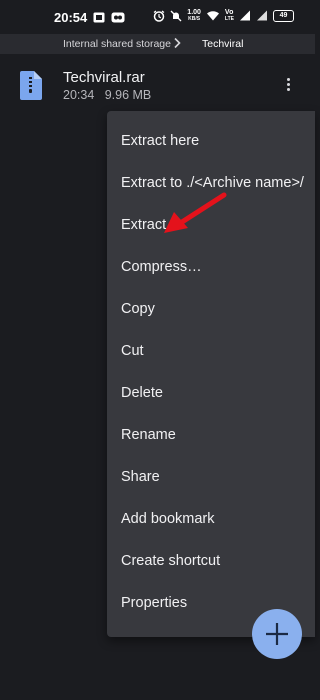 Image resolution: width=320 pixels, height=700 pixels. I want to click on menu-item-label: Rename, so click(148, 435).